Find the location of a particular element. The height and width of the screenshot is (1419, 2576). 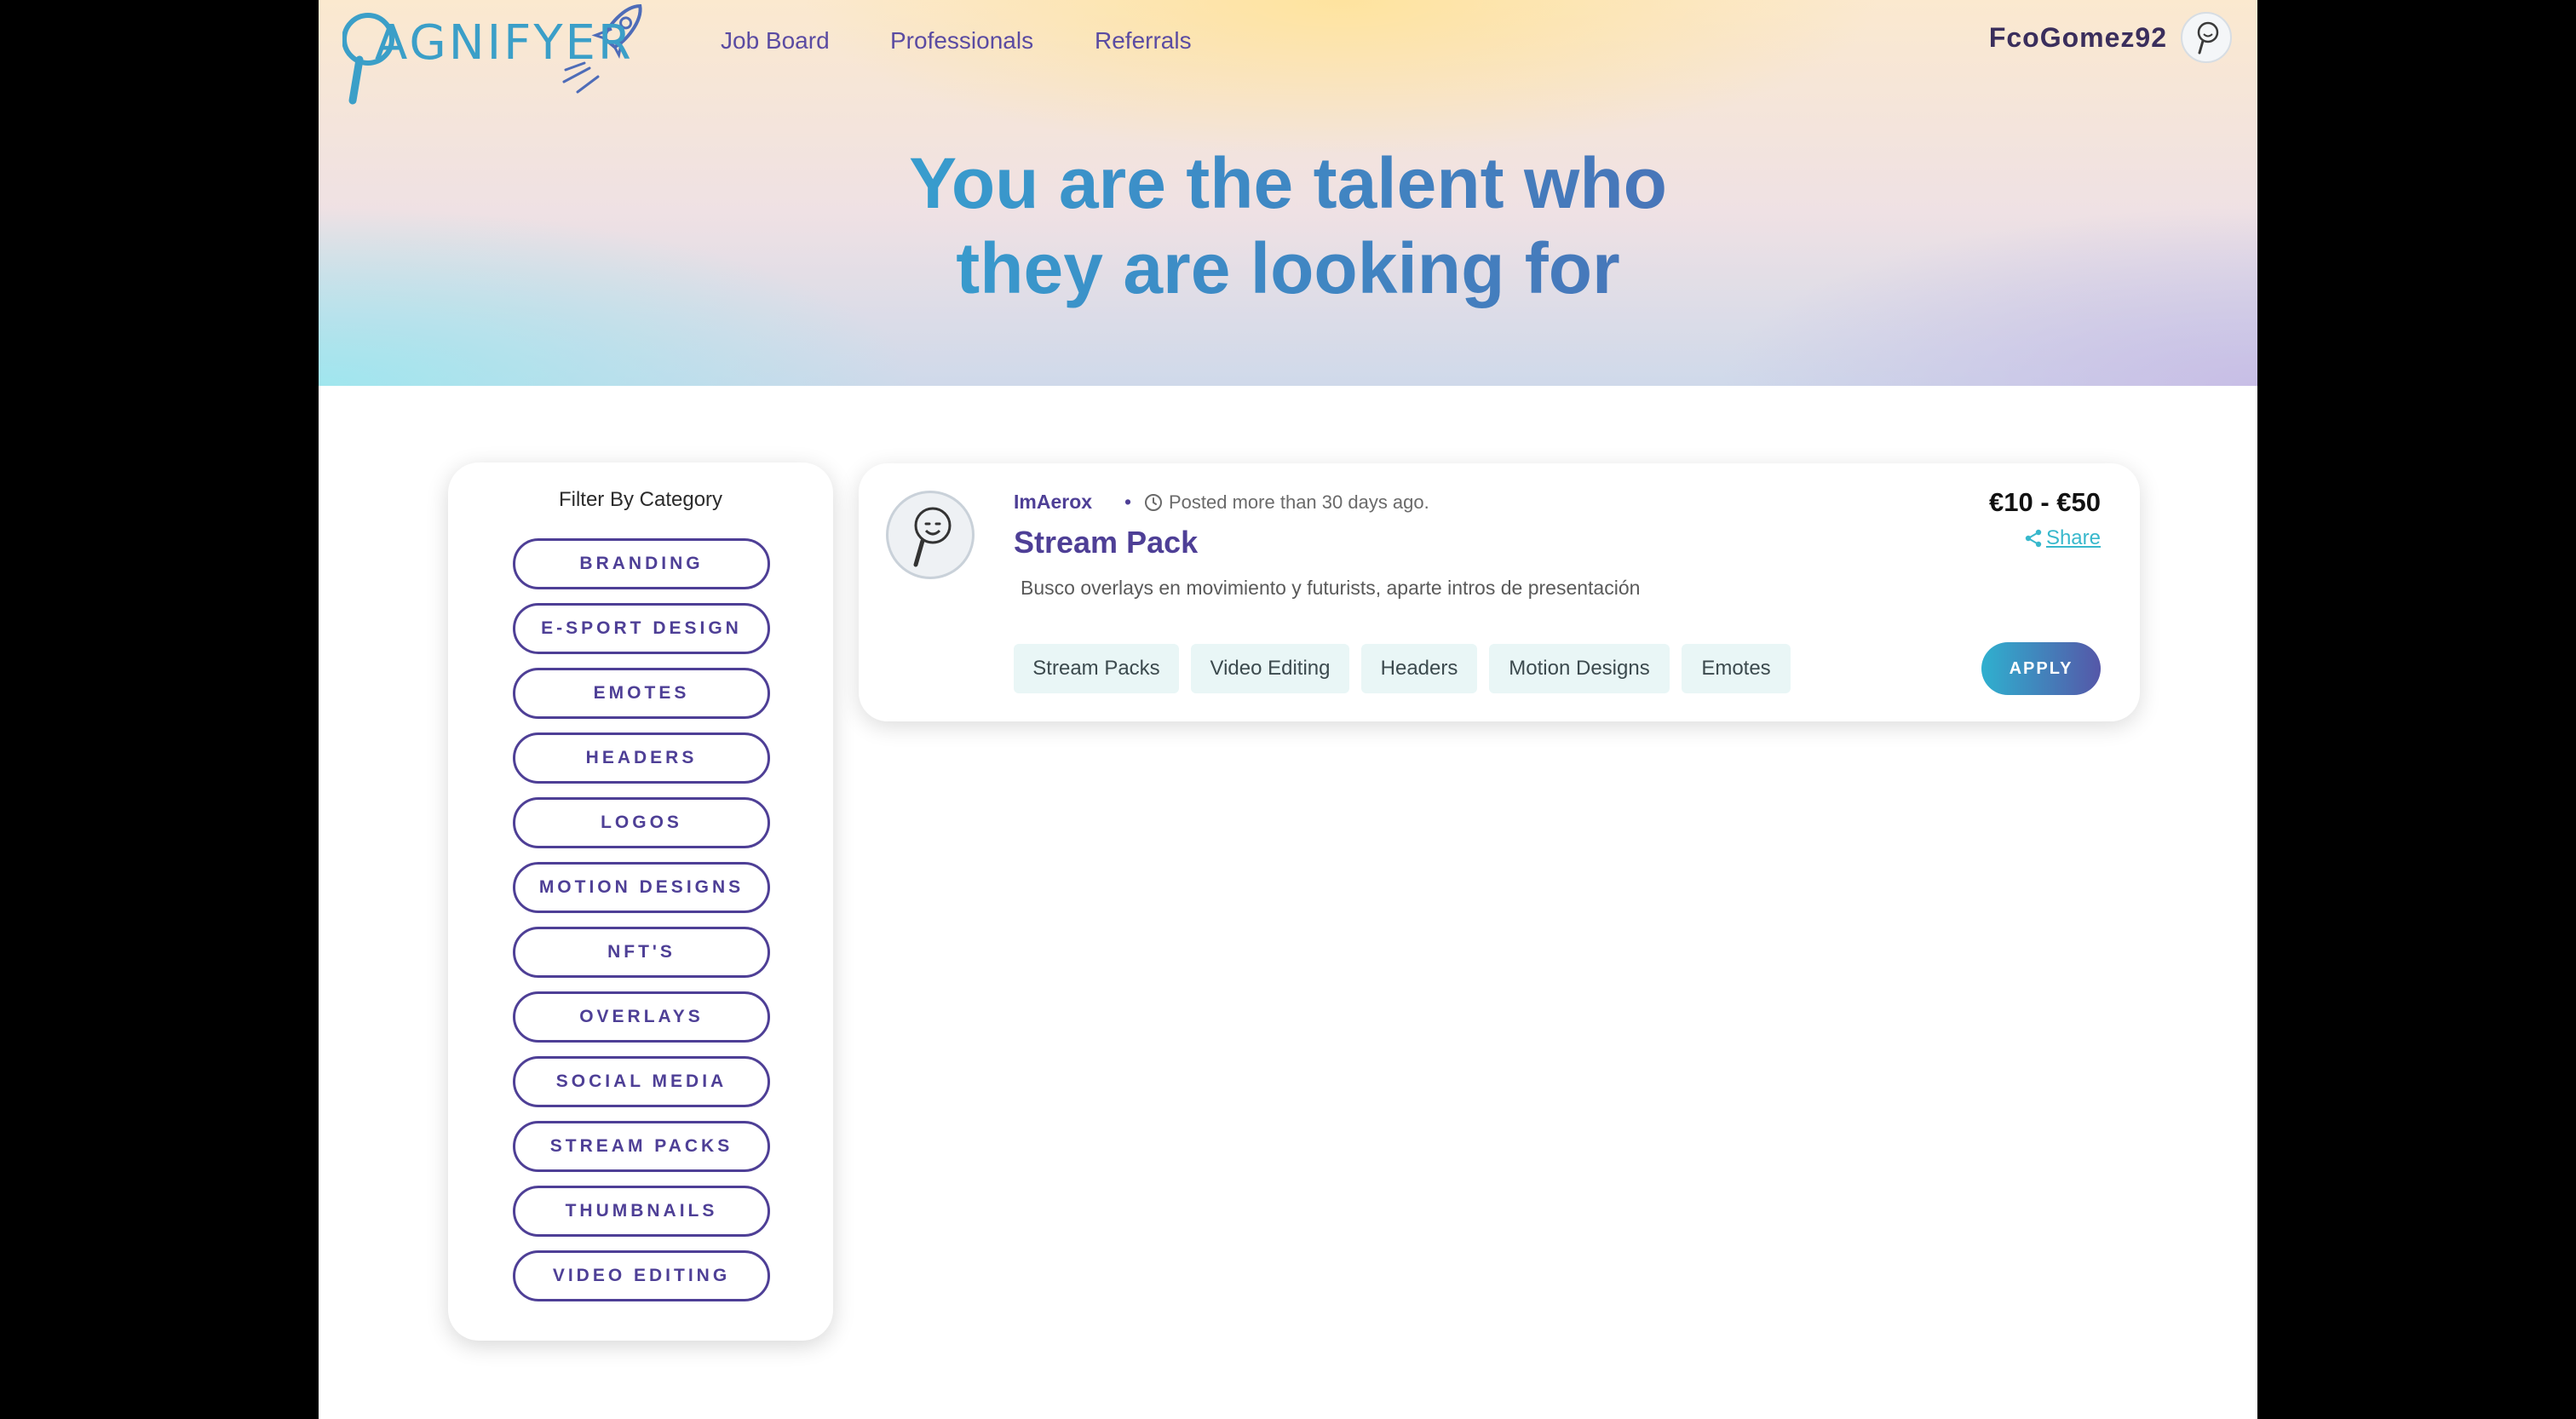

magnifyer-logo: AGNIFYER is located at coordinates (509, 55).